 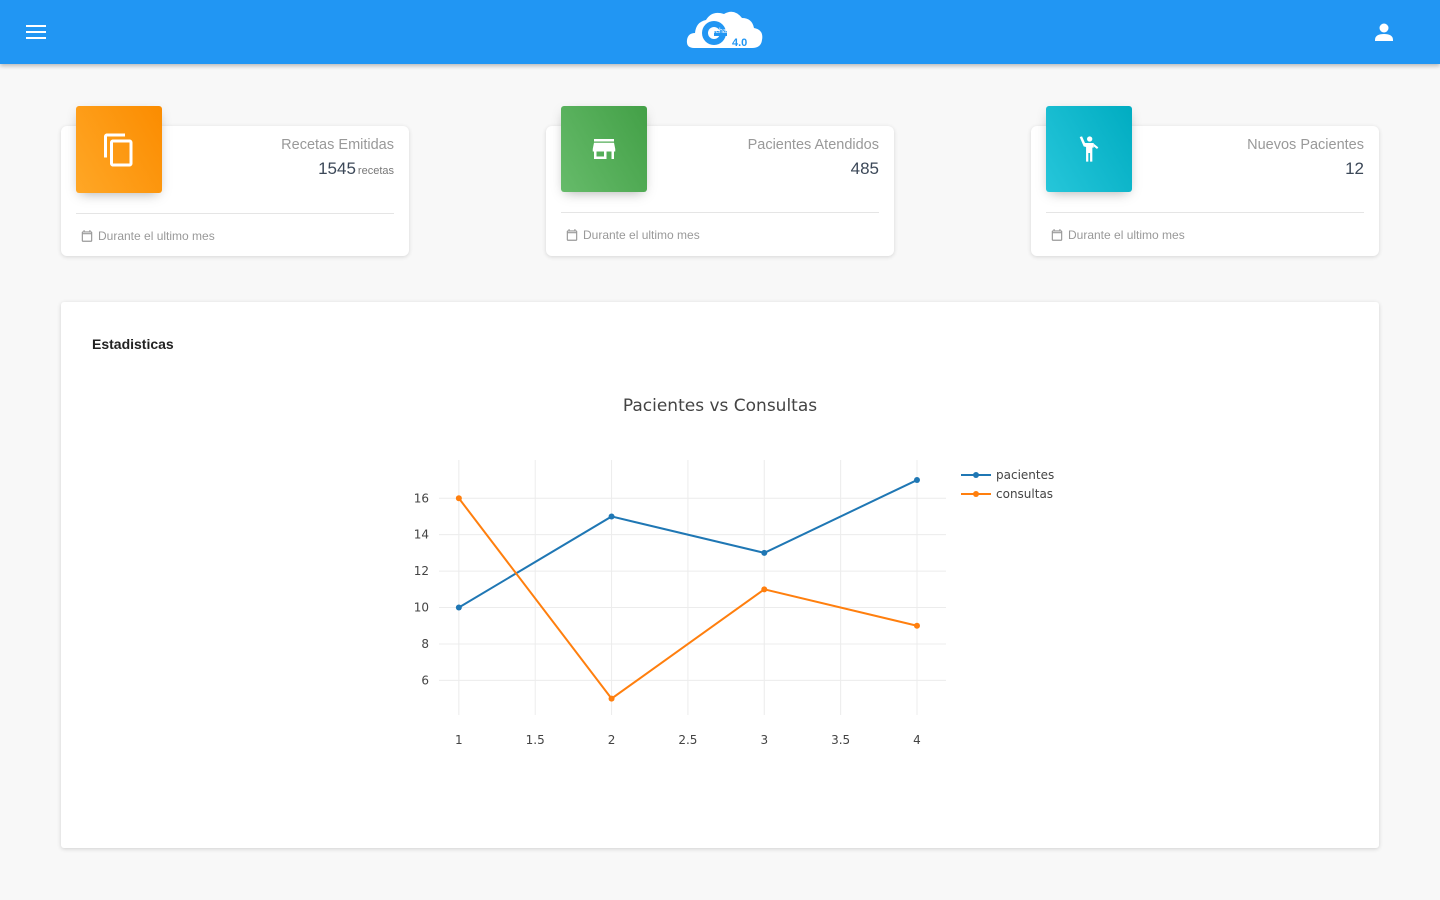 I want to click on stat-unit: recetas, so click(x=375, y=171).